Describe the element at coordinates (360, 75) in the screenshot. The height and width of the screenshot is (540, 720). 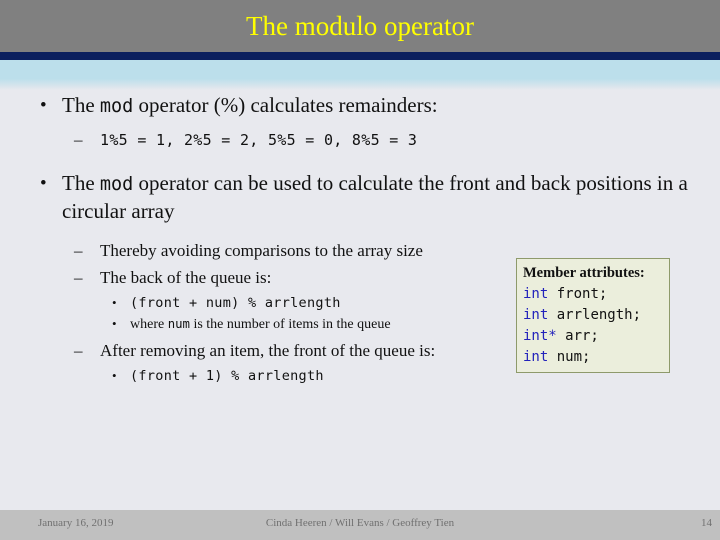
I see `header-blue-fade-band` at that location.